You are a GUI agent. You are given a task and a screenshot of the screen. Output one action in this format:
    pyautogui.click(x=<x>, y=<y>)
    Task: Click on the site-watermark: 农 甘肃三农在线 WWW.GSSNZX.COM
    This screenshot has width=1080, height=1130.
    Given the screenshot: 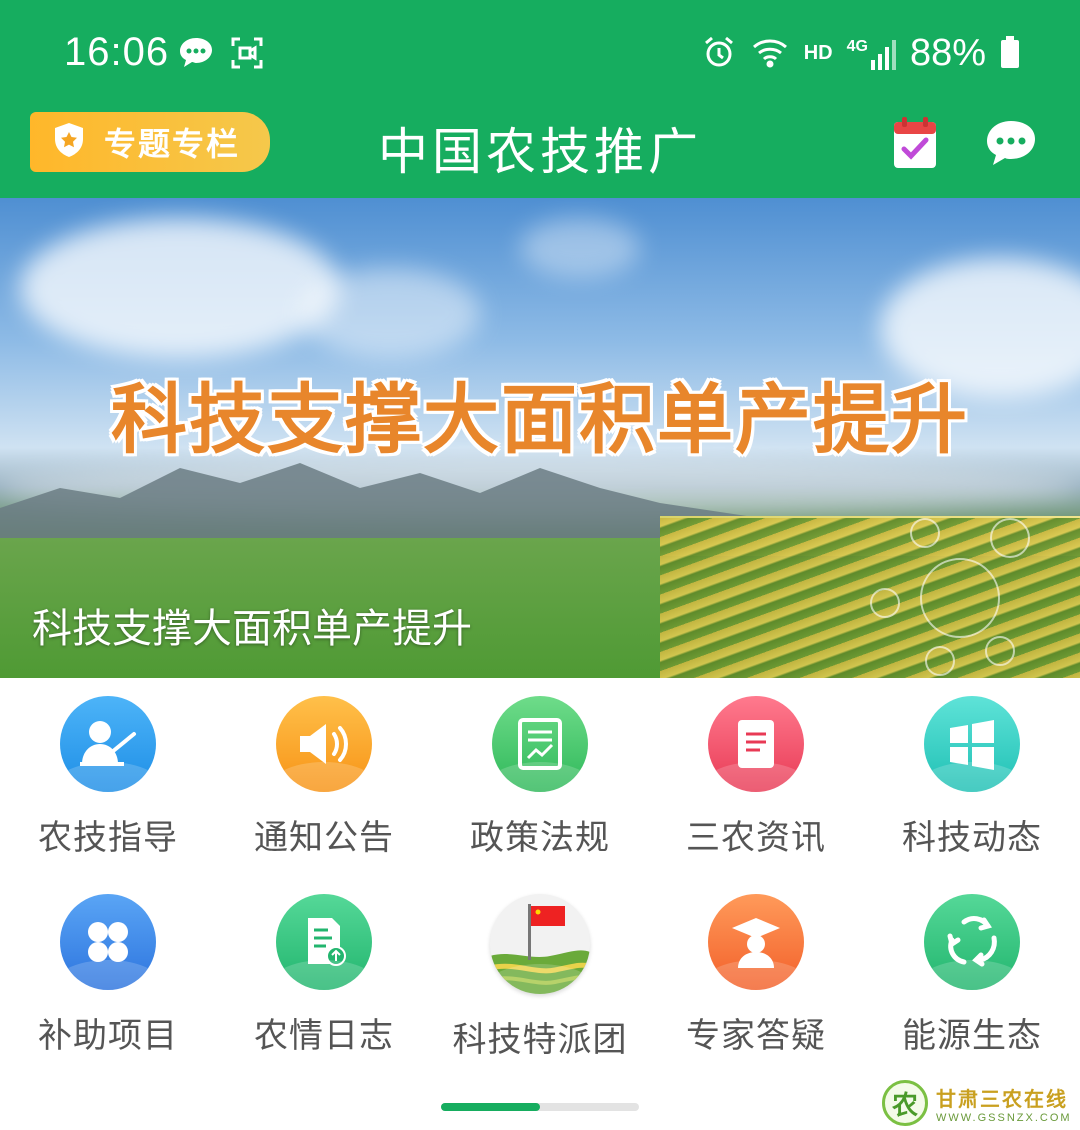 What is the action you would take?
    pyautogui.click(x=981, y=1103)
    